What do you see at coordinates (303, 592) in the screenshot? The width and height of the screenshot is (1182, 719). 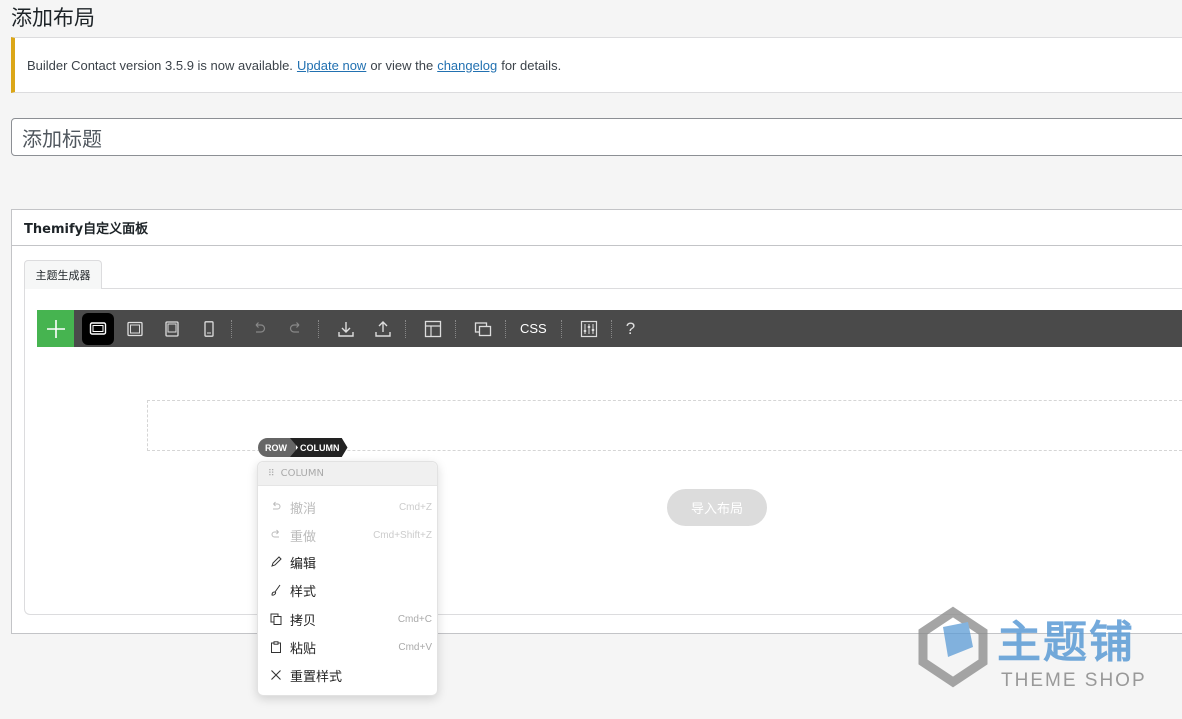 I see `menu-item-label: 样式` at bounding box center [303, 592].